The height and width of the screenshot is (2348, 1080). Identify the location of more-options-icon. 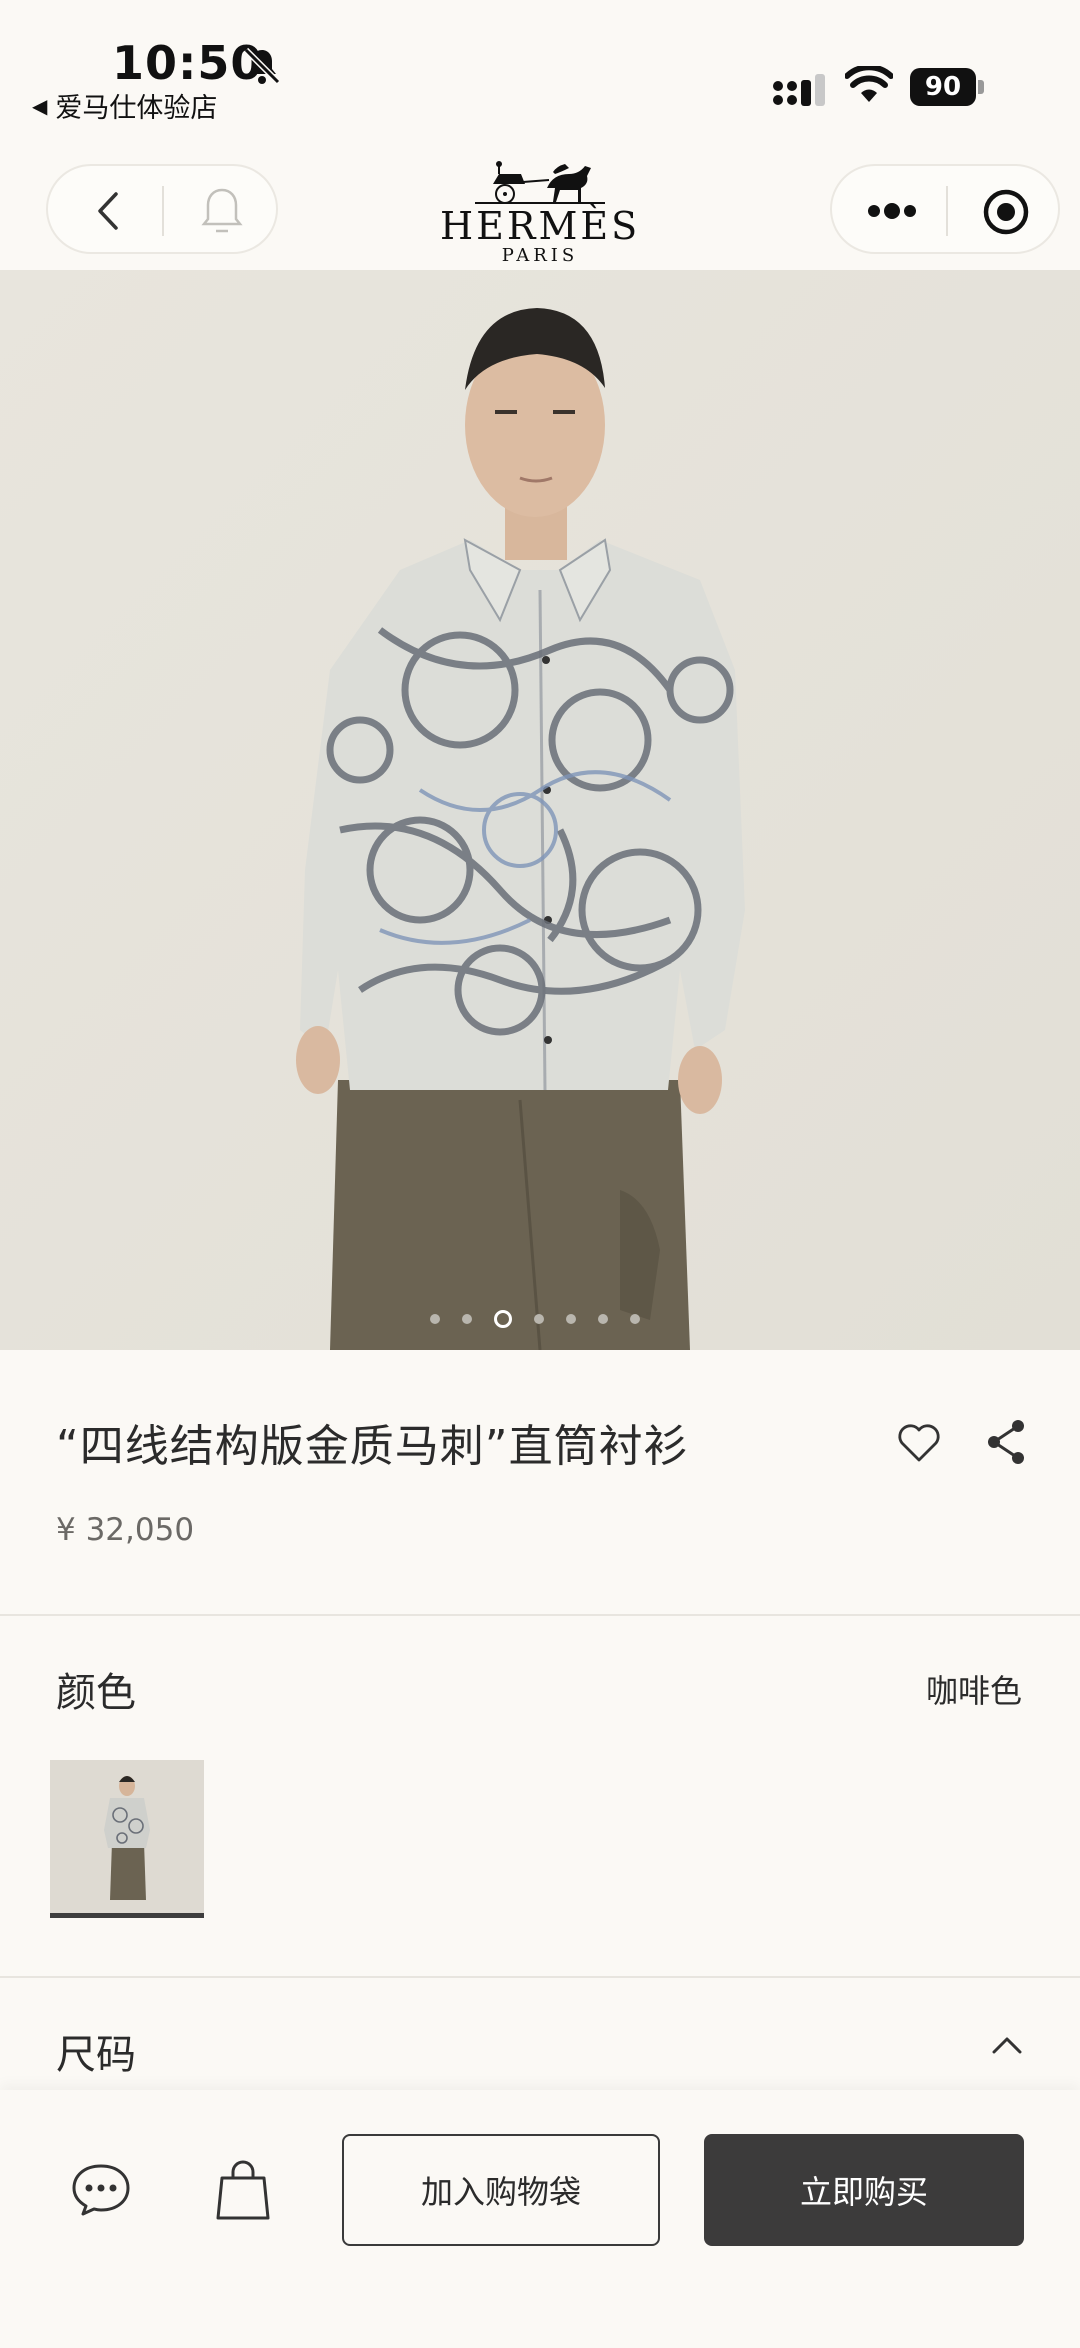
(892, 211).